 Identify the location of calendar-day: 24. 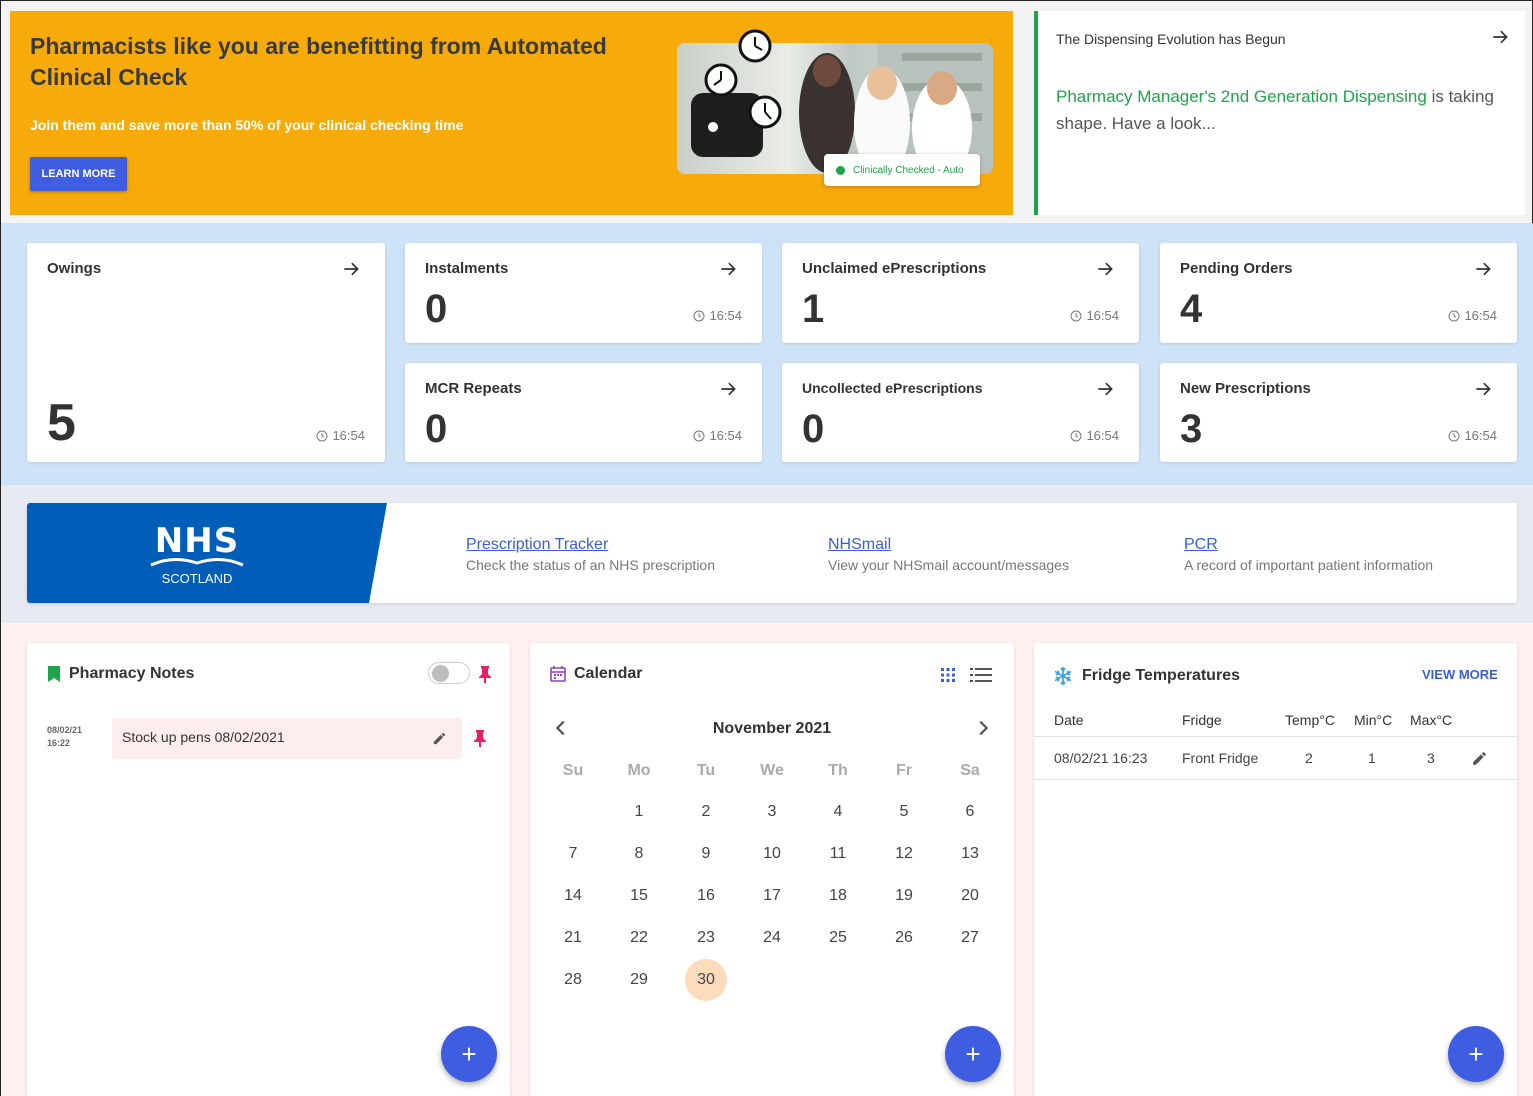
(772, 938).